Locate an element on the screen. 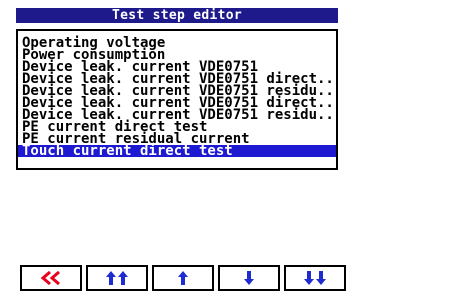 The height and width of the screenshot is (306, 454). arrow-up-icon is located at coordinates (183, 278).